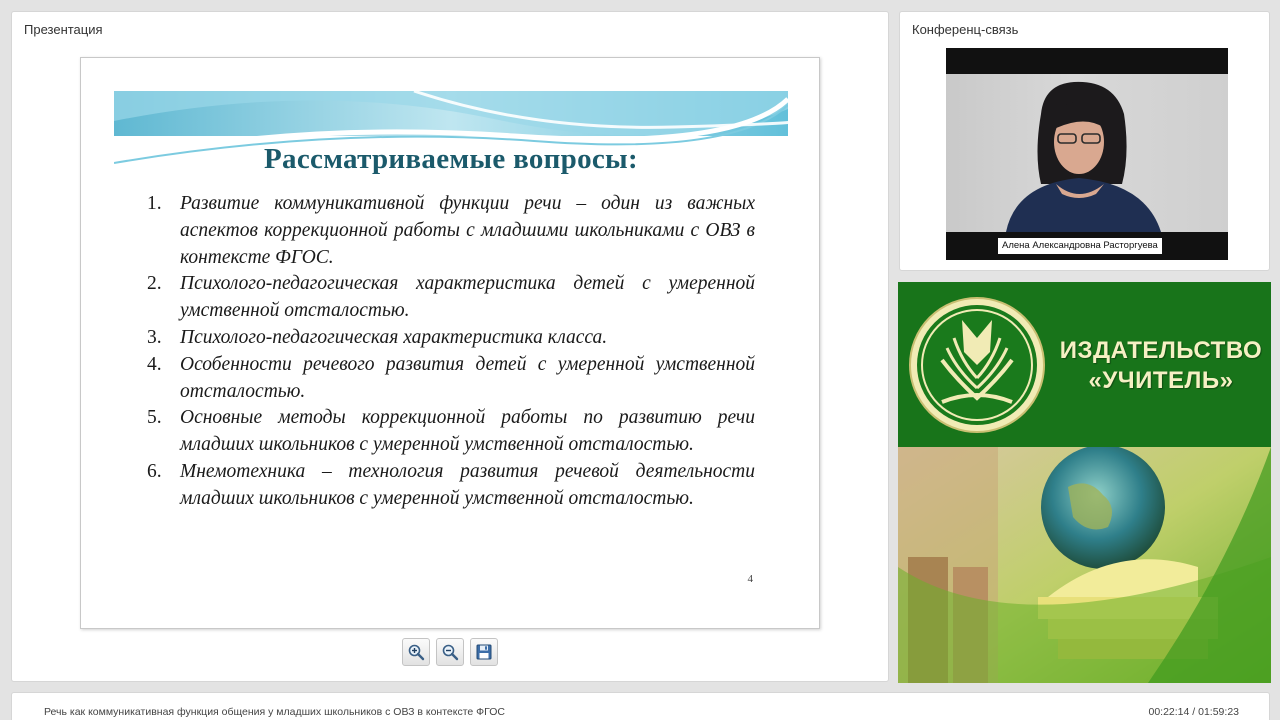 Image resolution: width=1280 pixels, height=720 pixels. What do you see at coordinates (154, 284) in the screenshot?
I see `list-item-number: 2.` at bounding box center [154, 284].